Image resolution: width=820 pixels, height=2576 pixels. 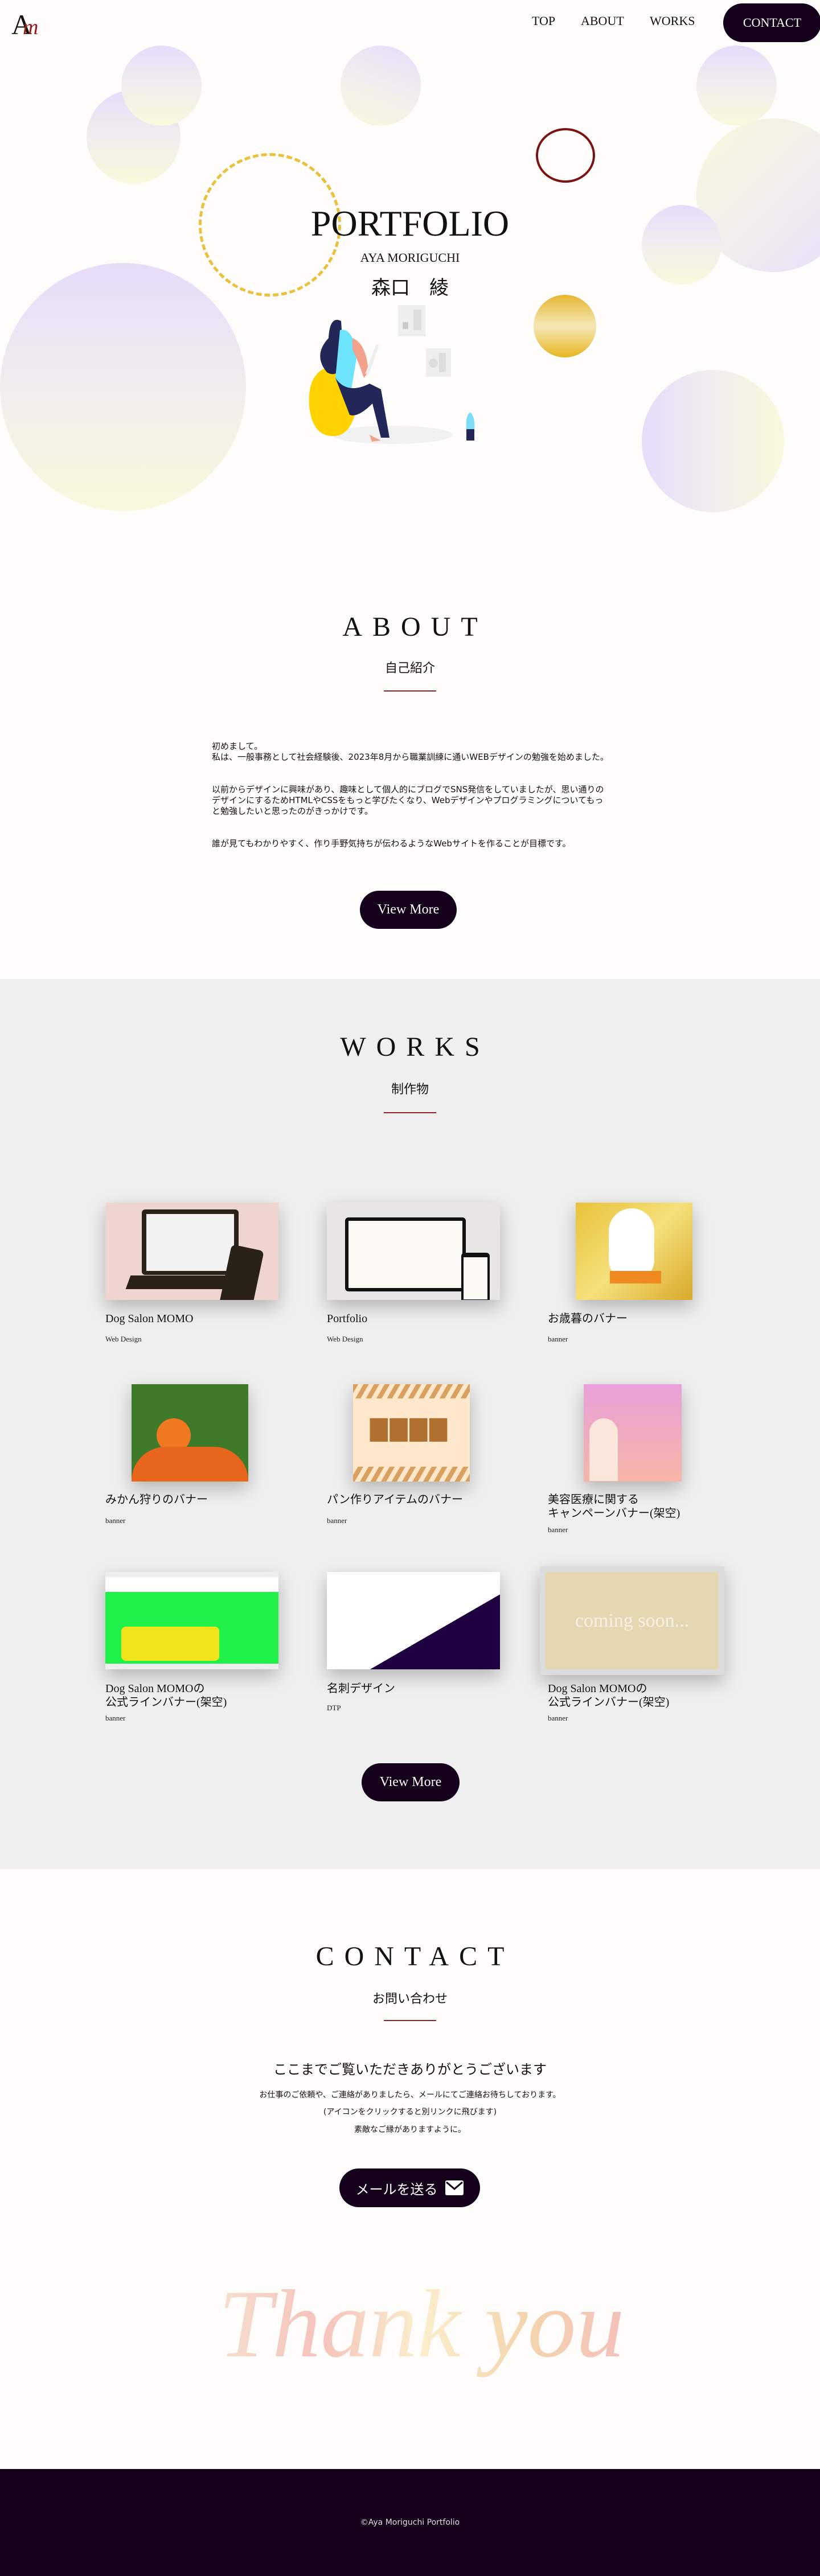 What do you see at coordinates (190, 1433) in the screenshot?
I see `work-thumbnail-mikan-banner` at bounding box center [190, 1433].